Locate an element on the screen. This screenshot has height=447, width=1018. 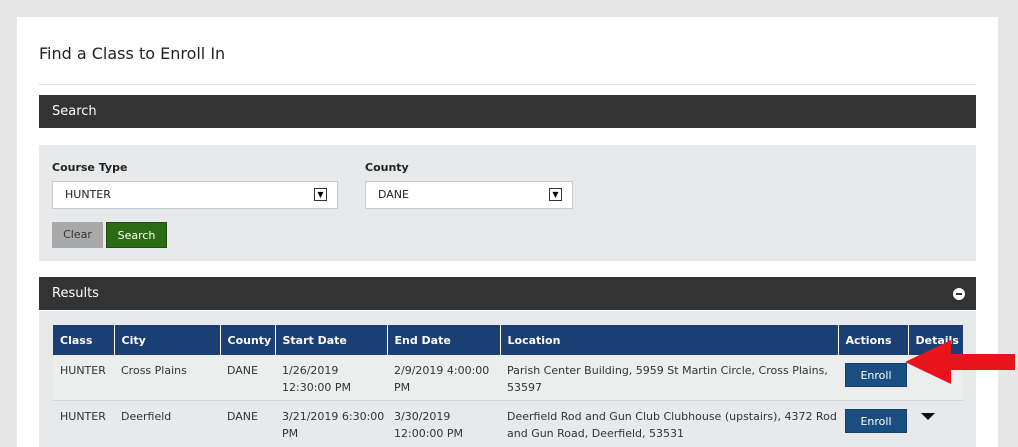
column-header-county: County is located at coordinates (247, 340).